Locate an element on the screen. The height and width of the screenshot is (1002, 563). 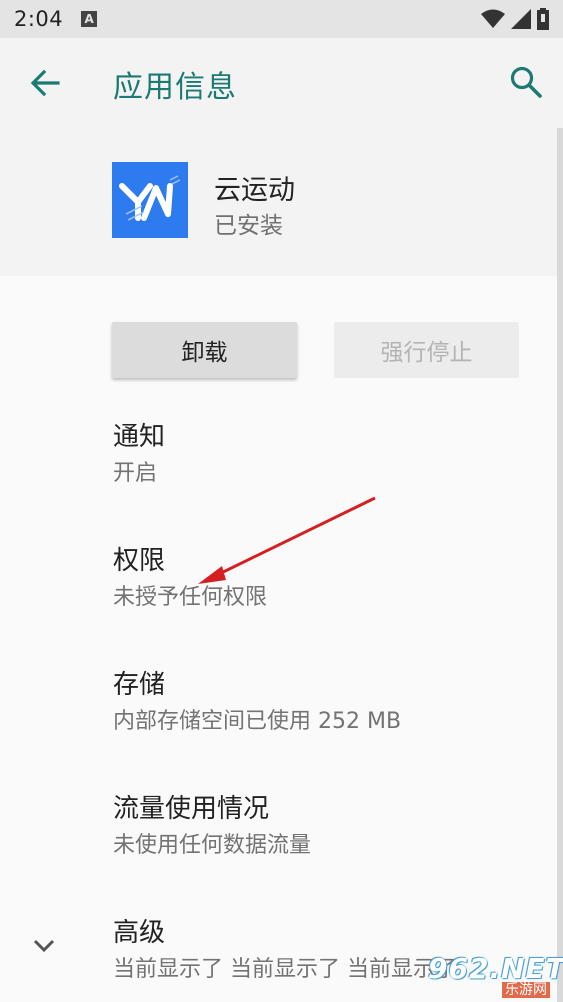
app-header: 云运动 已安装 is located at coordinates (278, 202).